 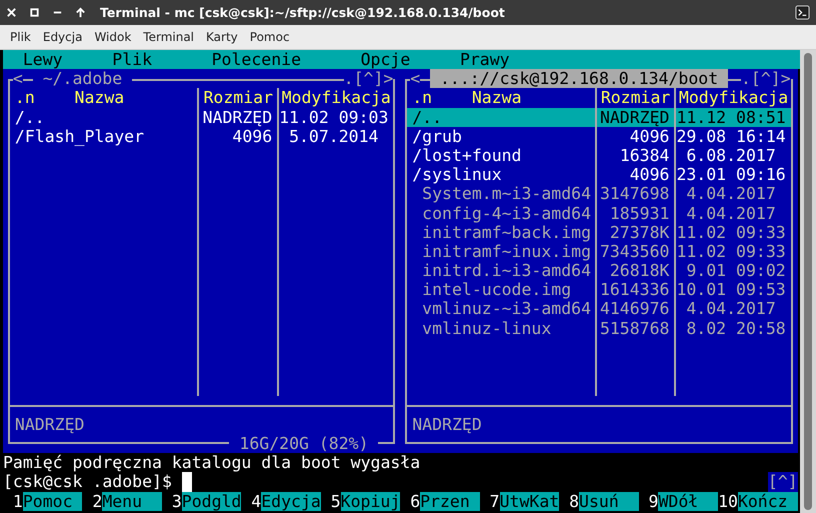 What do you see at coordinates (270, 37) in the screenshot?
I see `menu-item: Pomoc` at bounding box center [270, 37].